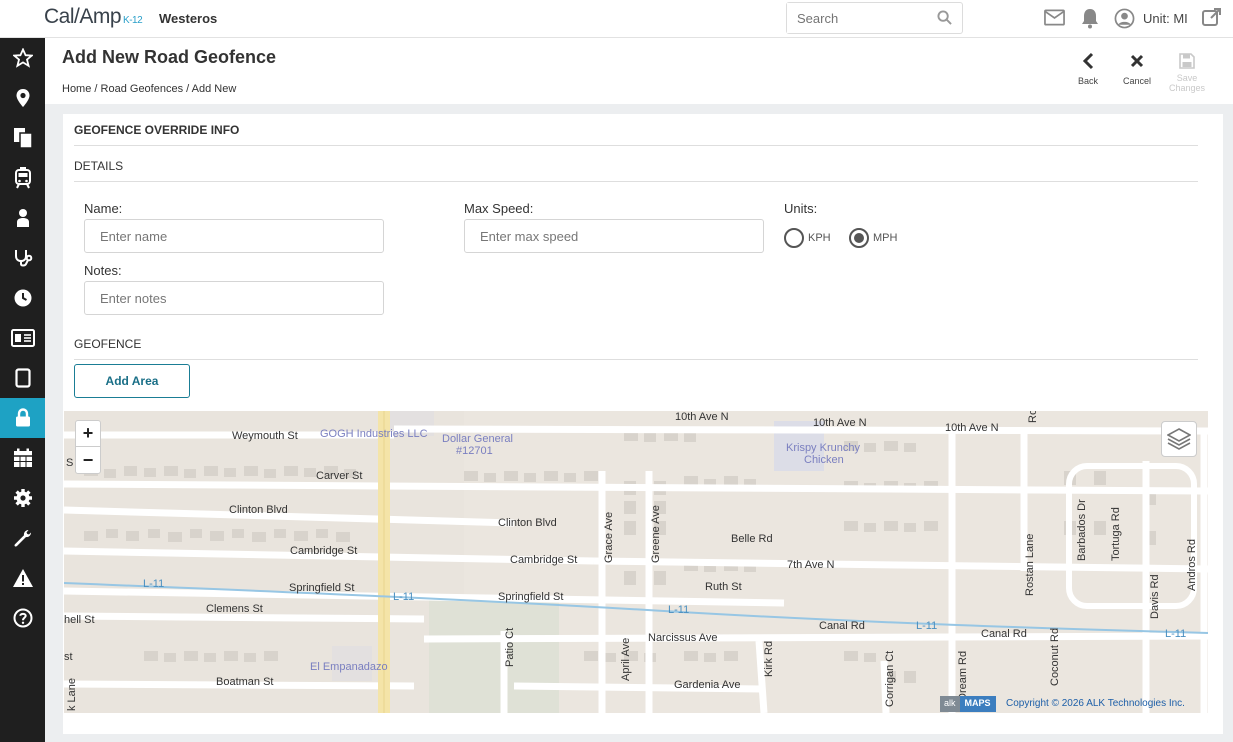 This screenshot has height=742, width=1233. What do you see at coordinates (70, 463) in the screenshot?
I see `map-label-s: S` at bounding box center [70, 463].